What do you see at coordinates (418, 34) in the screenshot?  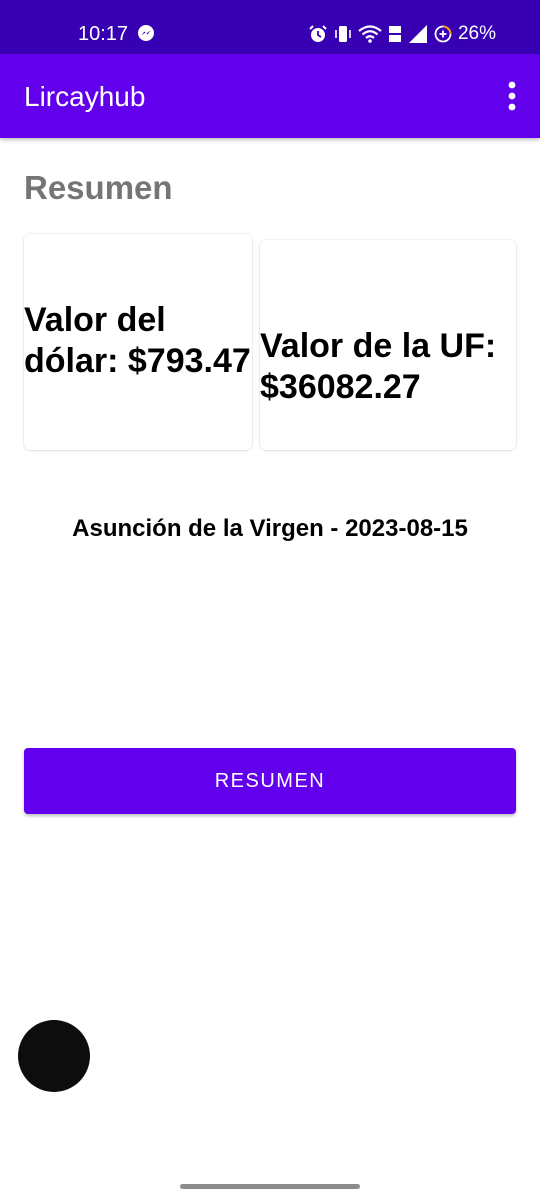 I see `cell-signal-icon` at bounding box center [418, 34].